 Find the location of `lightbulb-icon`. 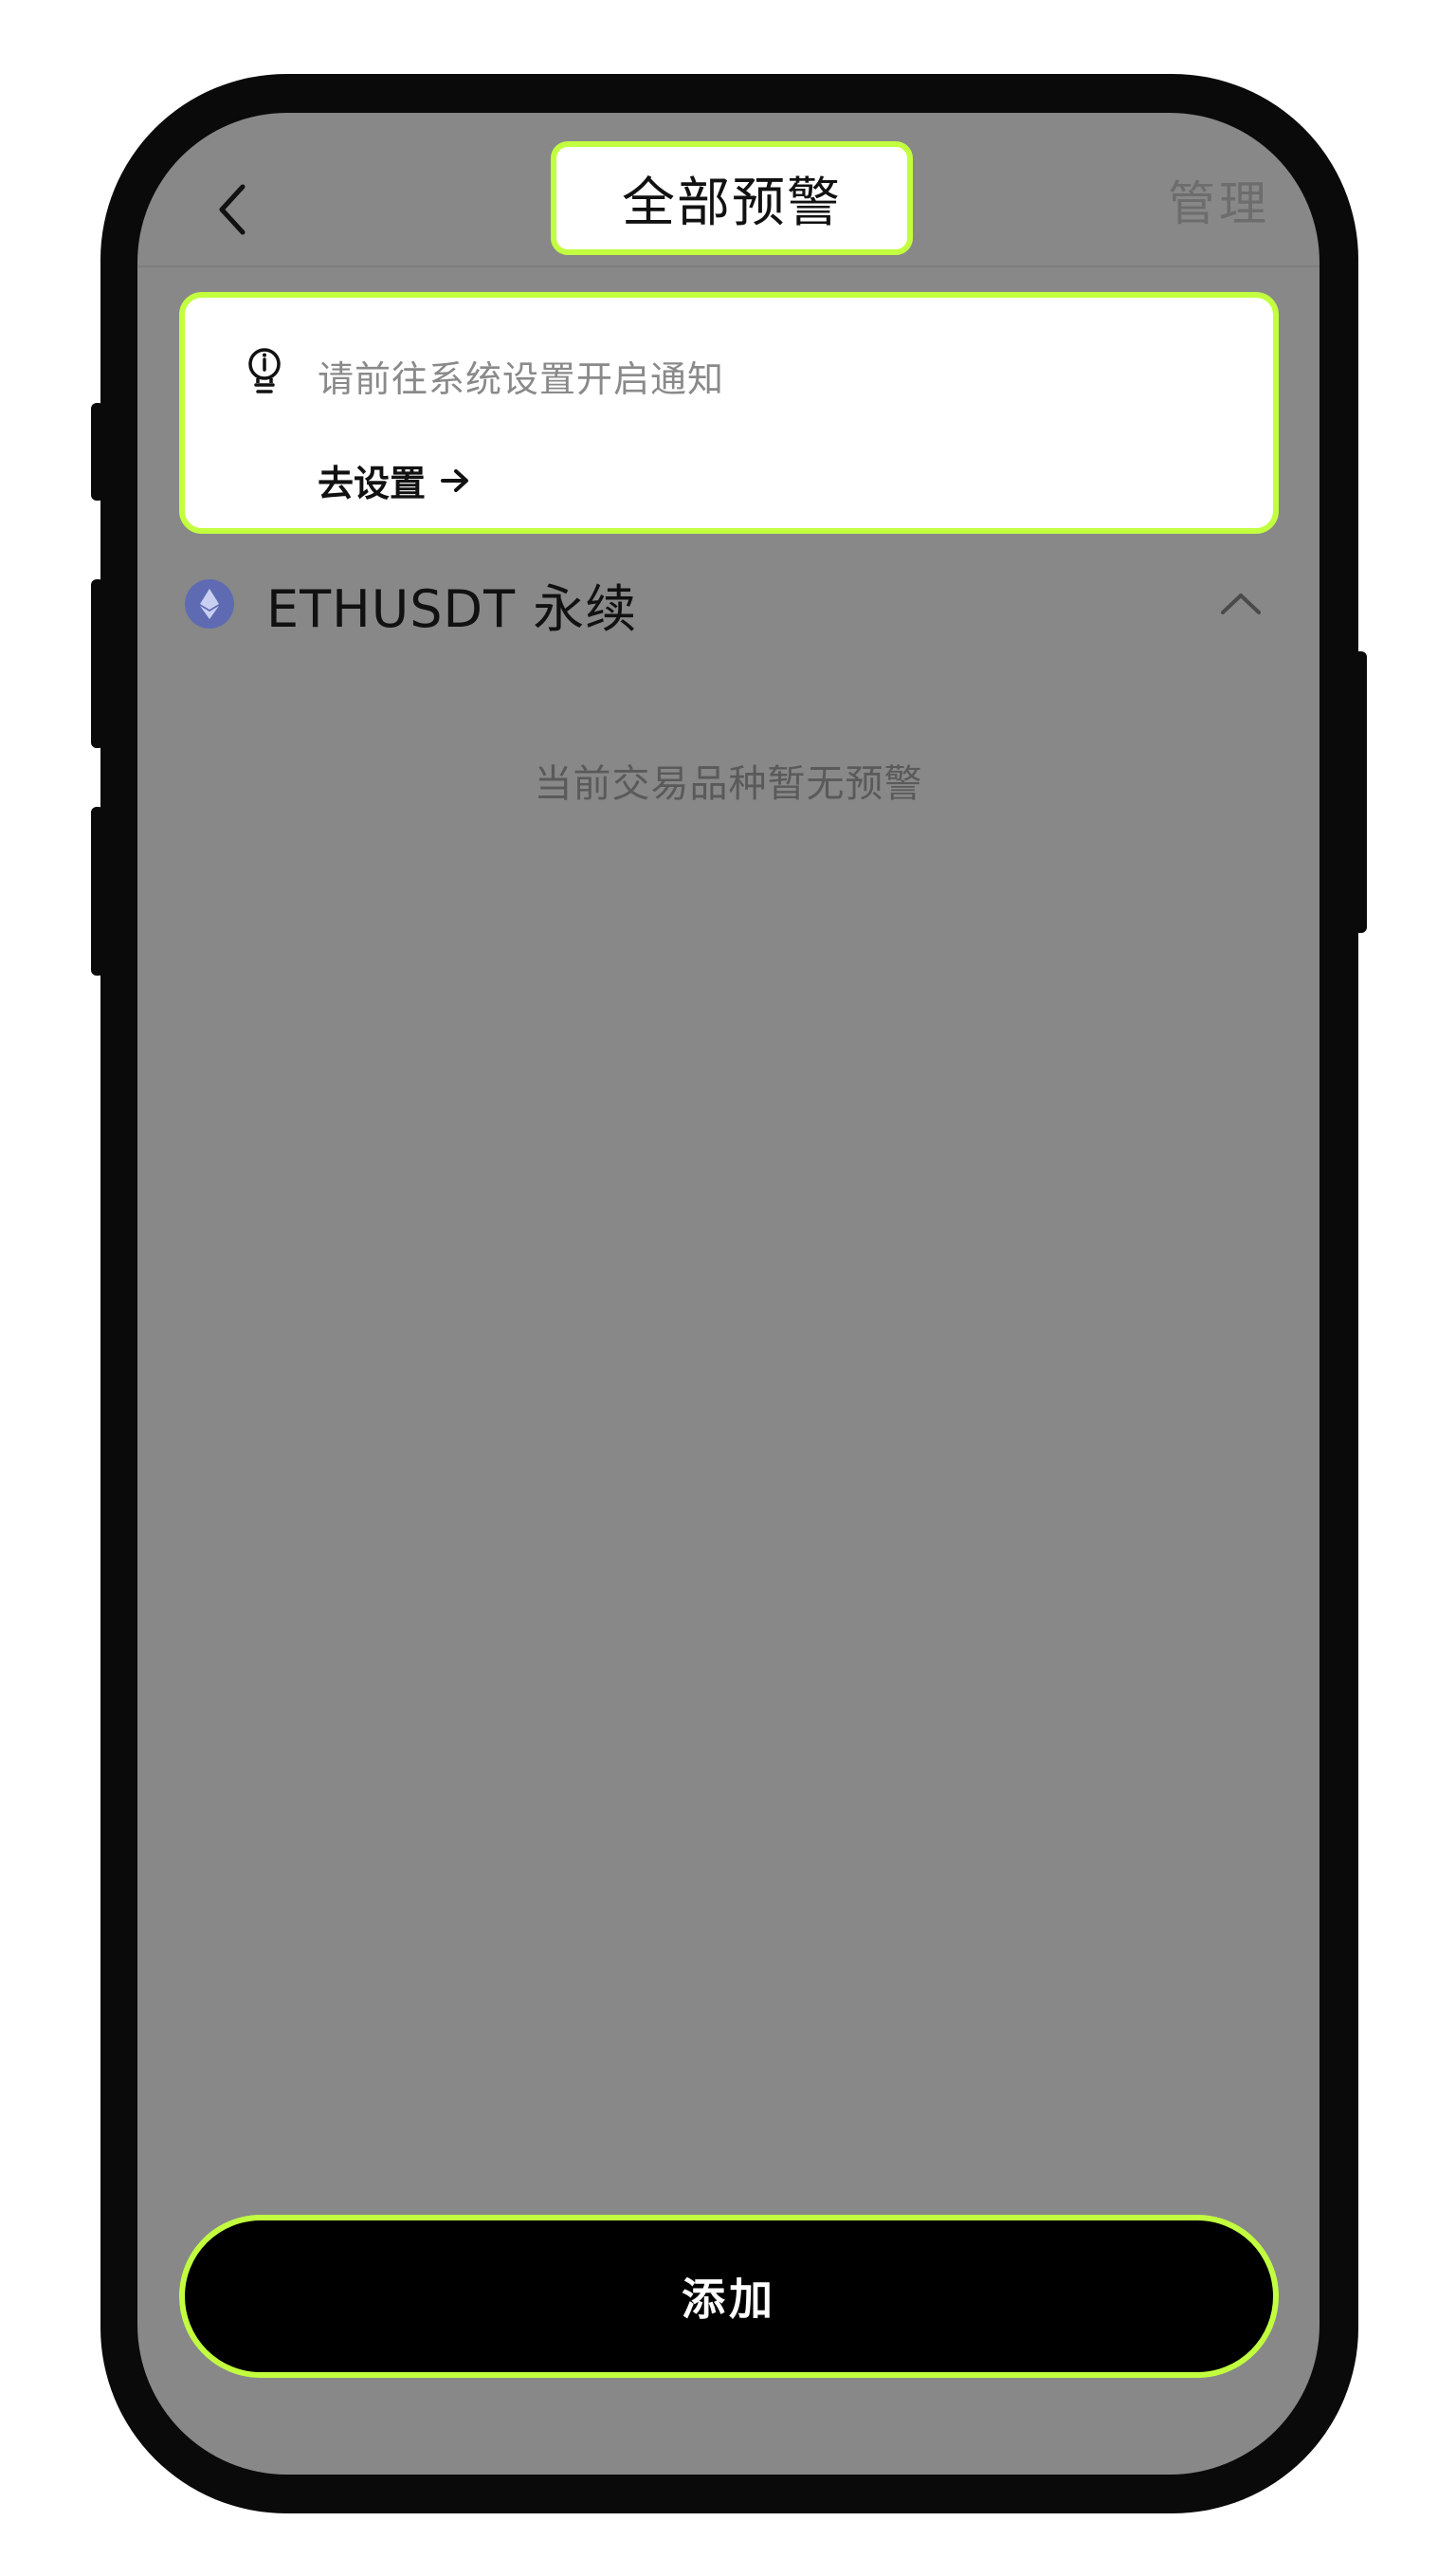

lightbulb-icon is located at coordinates (264, 370).